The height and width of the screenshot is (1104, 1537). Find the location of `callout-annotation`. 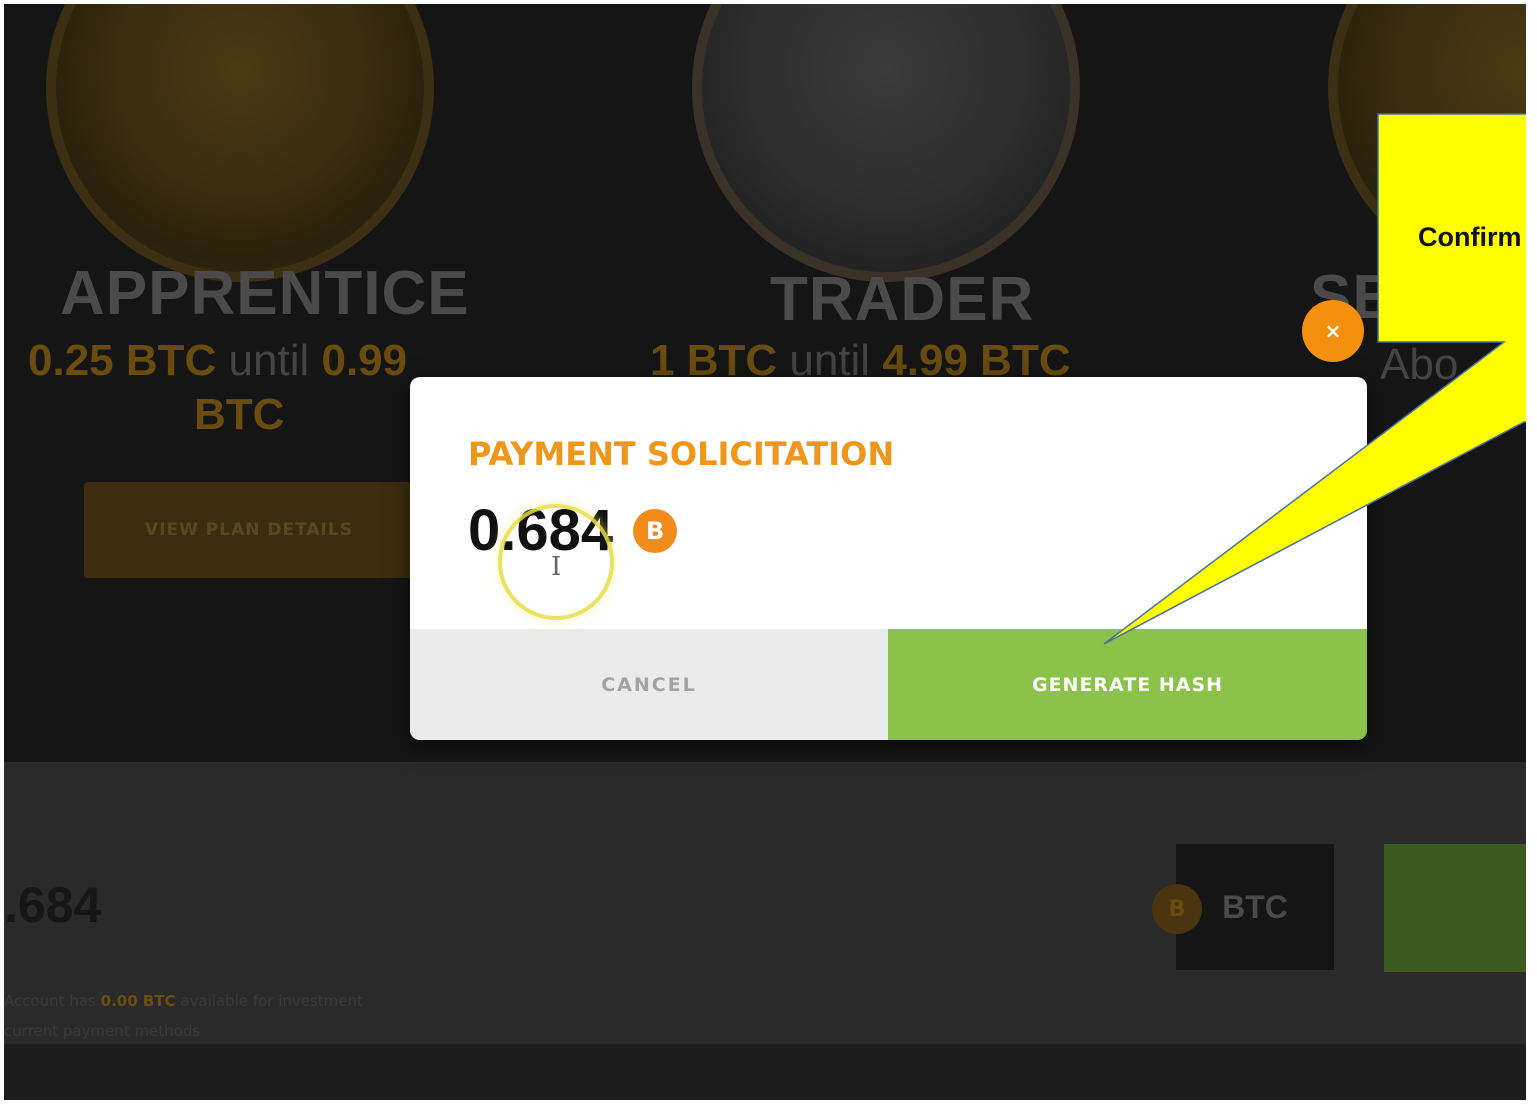

callout-annotation is located at coordinates (1314, 379).